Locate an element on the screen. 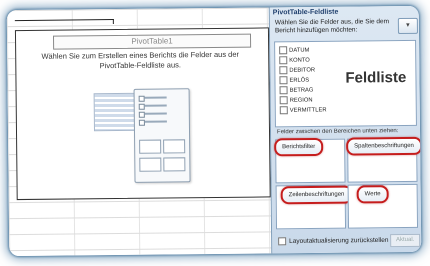 This screenshot has width=430, height=266. zone-row-labels: Zeilenbeschriftungen is located at coordinates (314, 207).